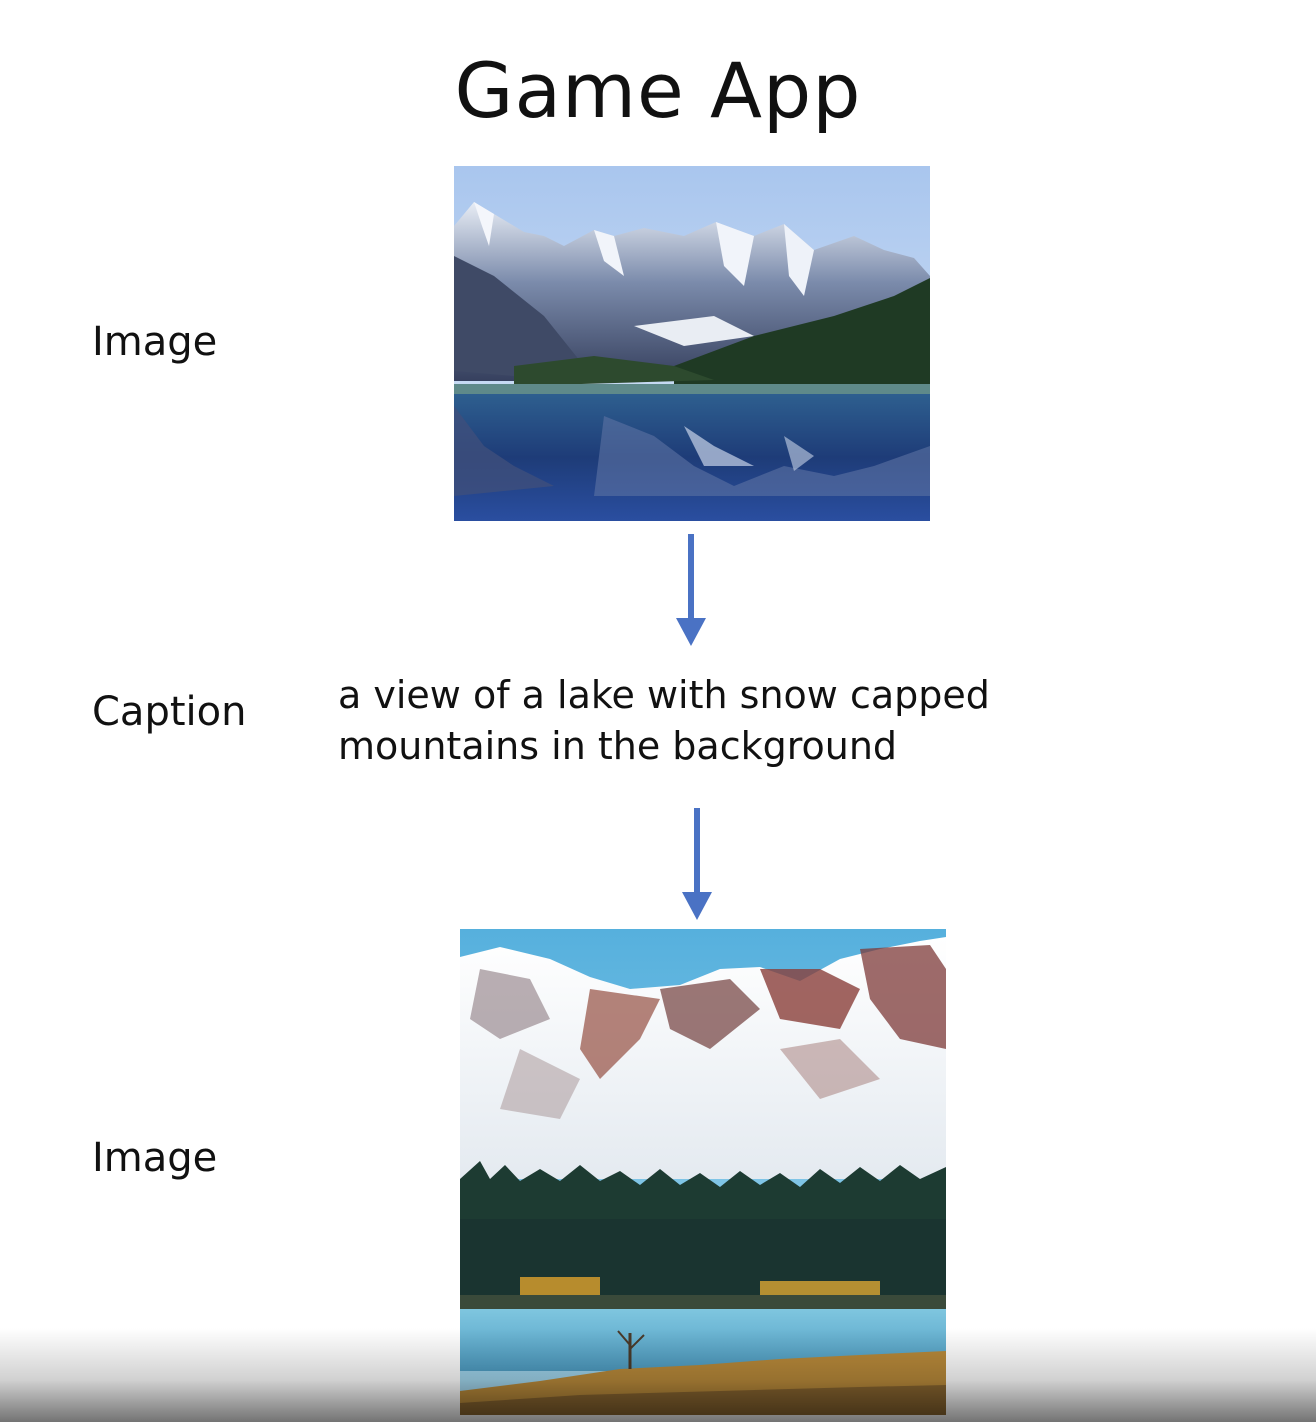 The height and width of the screenshot is (1422, 1316). What do you see at coordinates (658, 1375) in the screenshot?
I see `video-bottom-gradient` at bounding box center [658, 1375].